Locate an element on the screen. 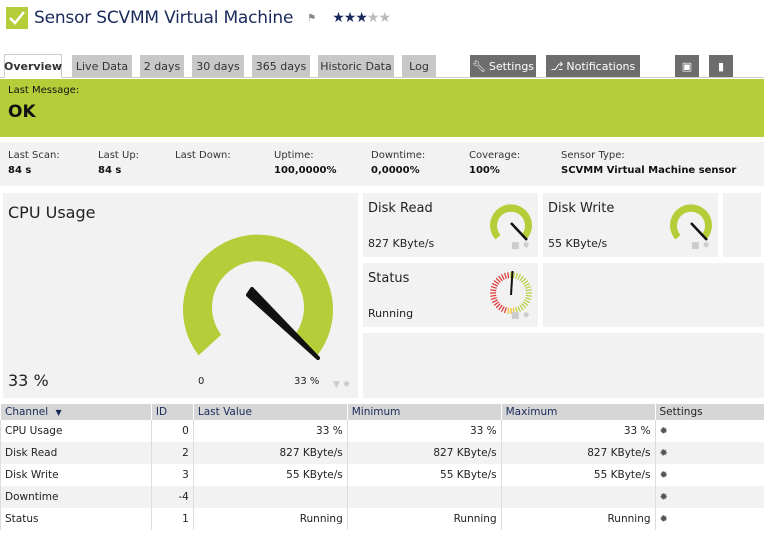 The image size is (764, 533). table-row: Downtime -4 ✹ is located at coordinates (382, 497).